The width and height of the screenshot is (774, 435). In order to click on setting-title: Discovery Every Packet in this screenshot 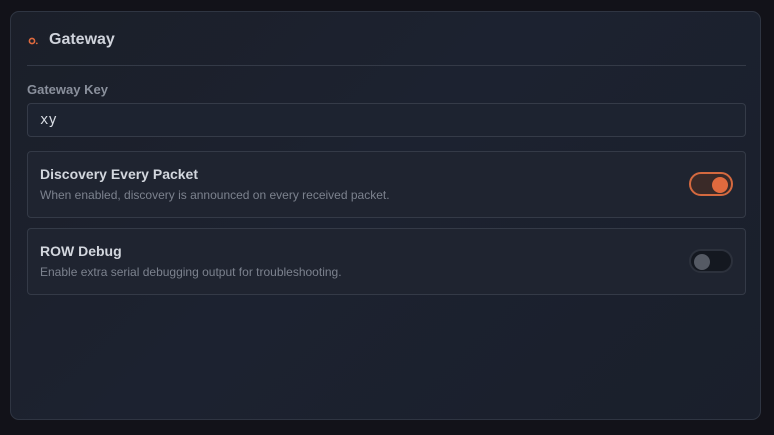, I will do `click(119, 174)`.